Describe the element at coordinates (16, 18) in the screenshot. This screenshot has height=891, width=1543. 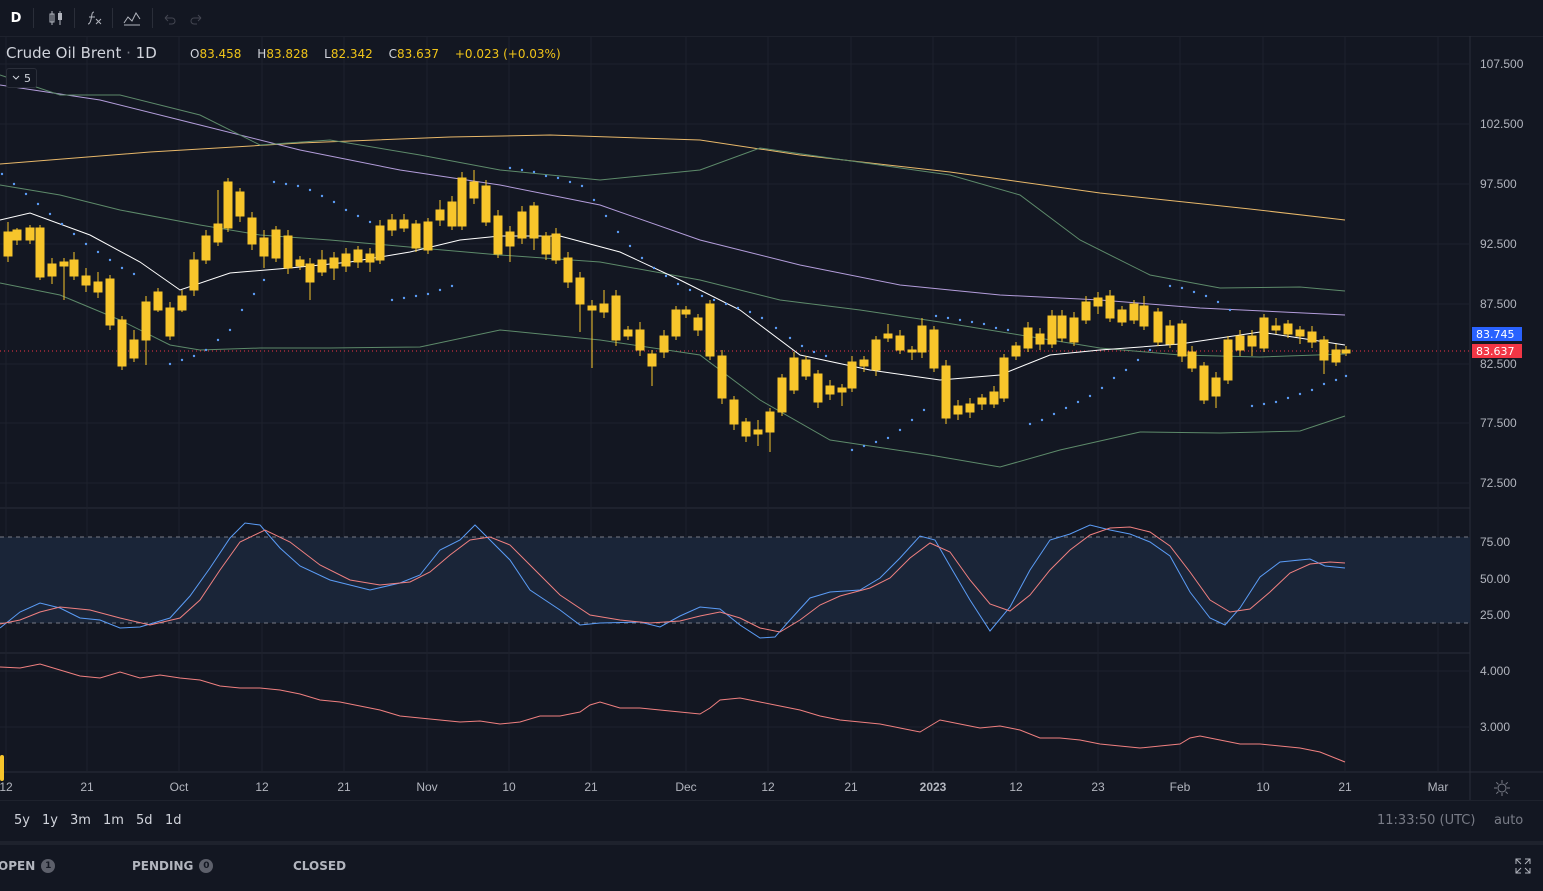
I see `interval-button: D` at that location.